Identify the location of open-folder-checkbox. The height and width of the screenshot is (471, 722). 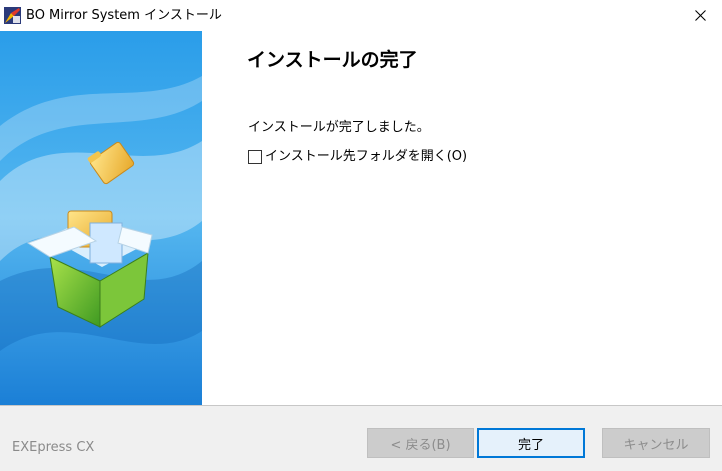
(255, 156).